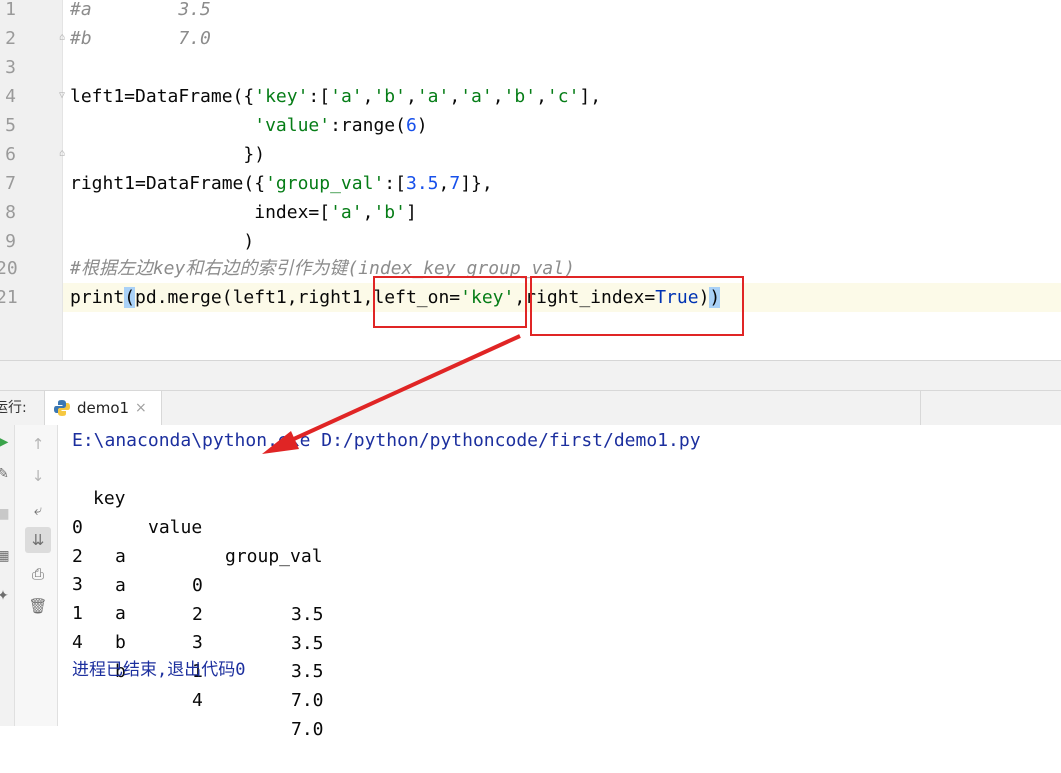 This screenshot has width=1061, height=773. Describe the element at coordinates (6, 514) in the screenshot. I see `stop-icon: ■` at that location.